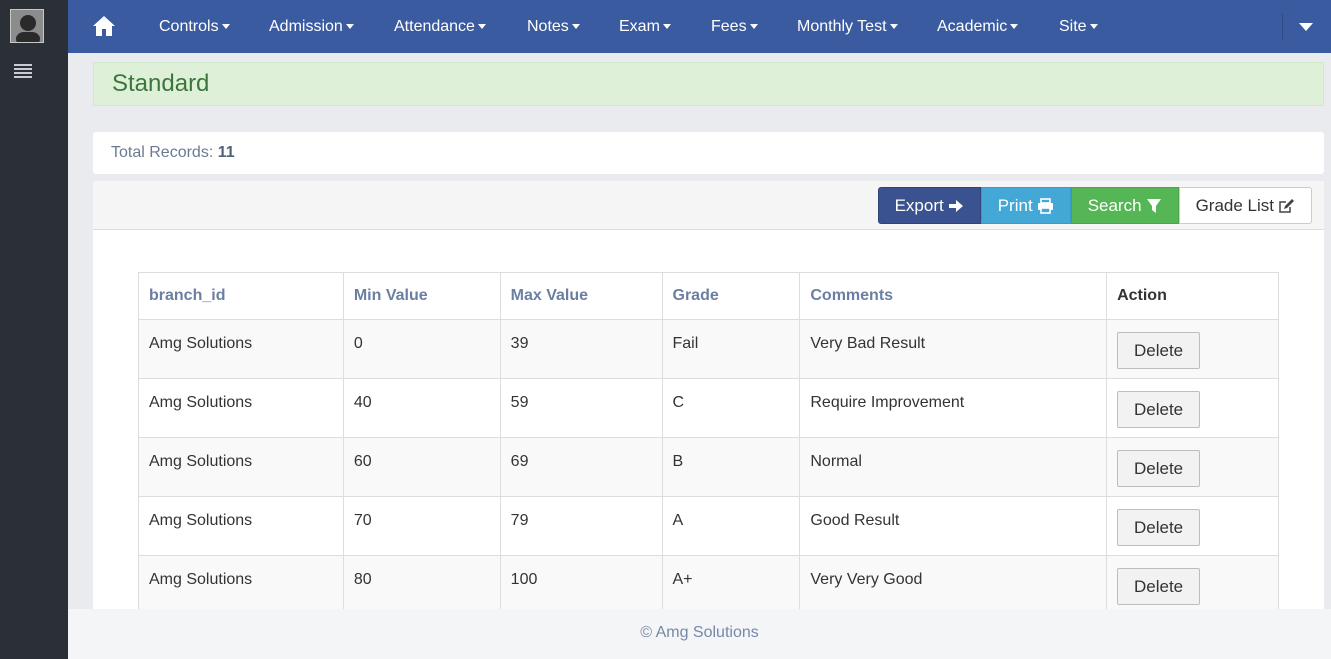 This screenshot has width=1331, height=659. Describe the element at coordinates (548, 26) in the screenshot. I see `nav-notes-label: Notes` at that location.